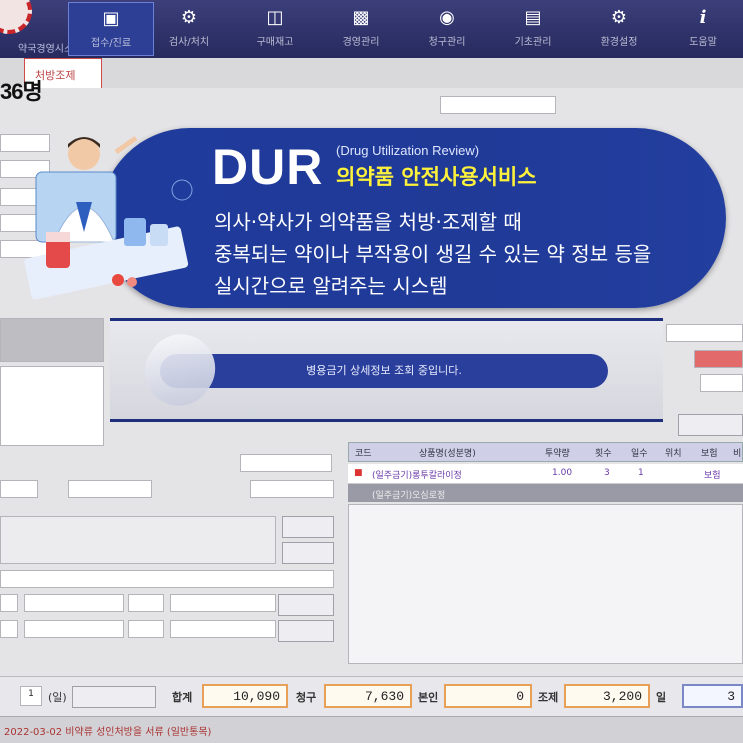 The height and width of the screenshot is (743, 743). I want to click on self-amount: 3,200, so click(607, 696).